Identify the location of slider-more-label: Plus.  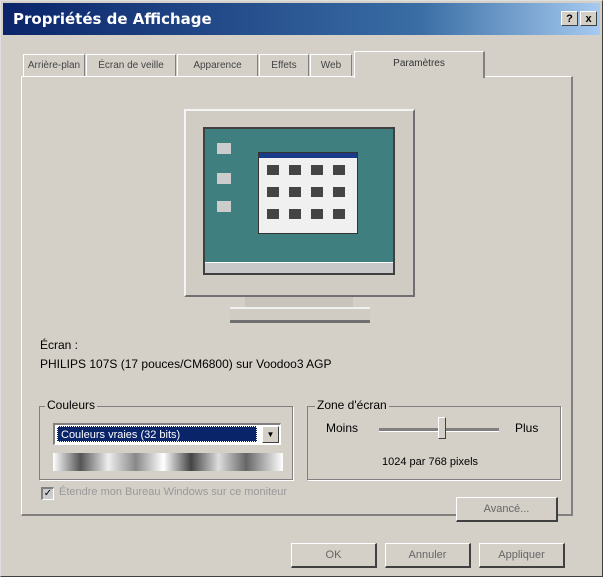
(527, 428).